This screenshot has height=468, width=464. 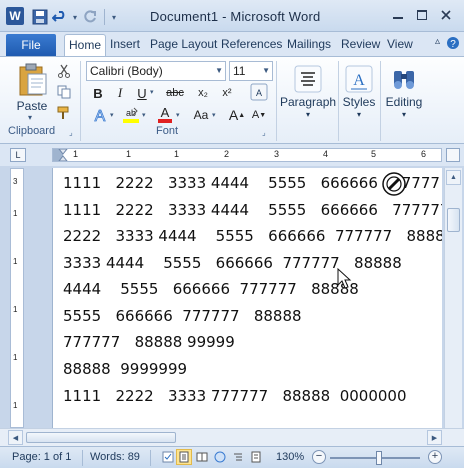 I want to click on view-ruler-icon, so click(x=453, y=155).